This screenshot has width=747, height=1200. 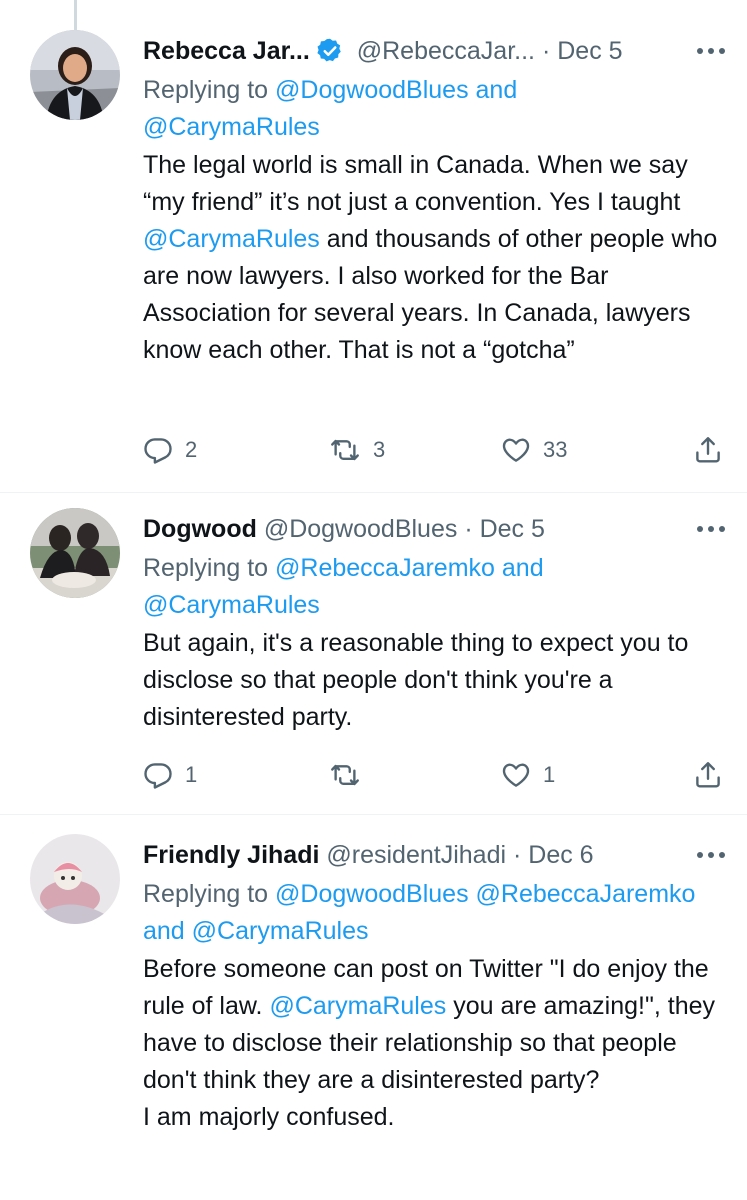 What do you see at coordinates (434, 450) in the screenshot?
I see `tweet-actions: 2 3 33` at bounding box center [434, 450].